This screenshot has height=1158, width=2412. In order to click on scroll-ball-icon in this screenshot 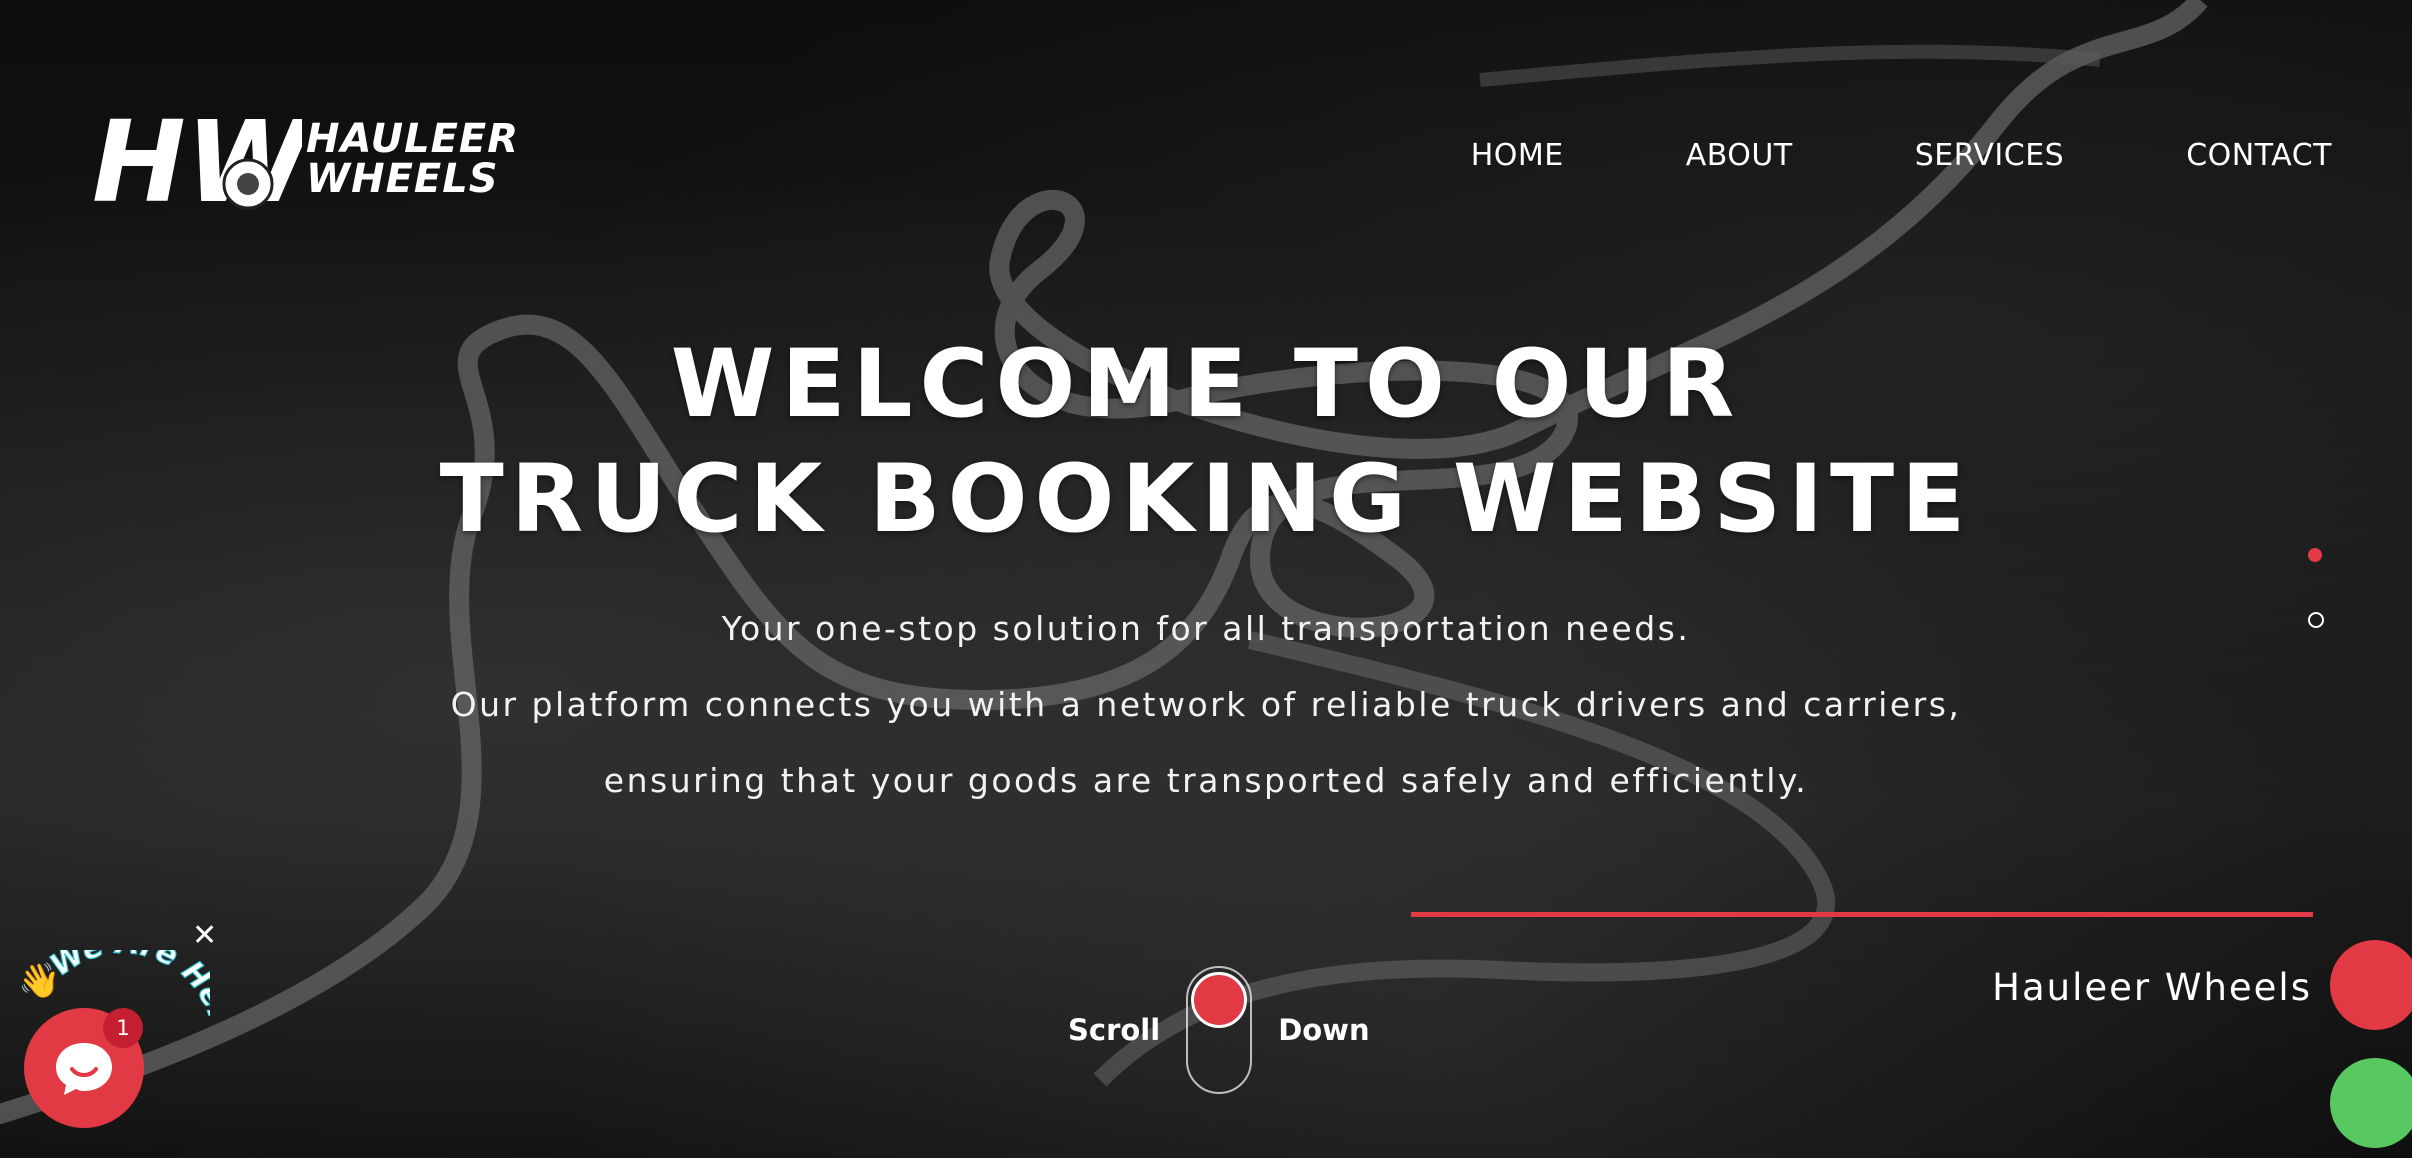, I will do `click(1219, 1000)`.